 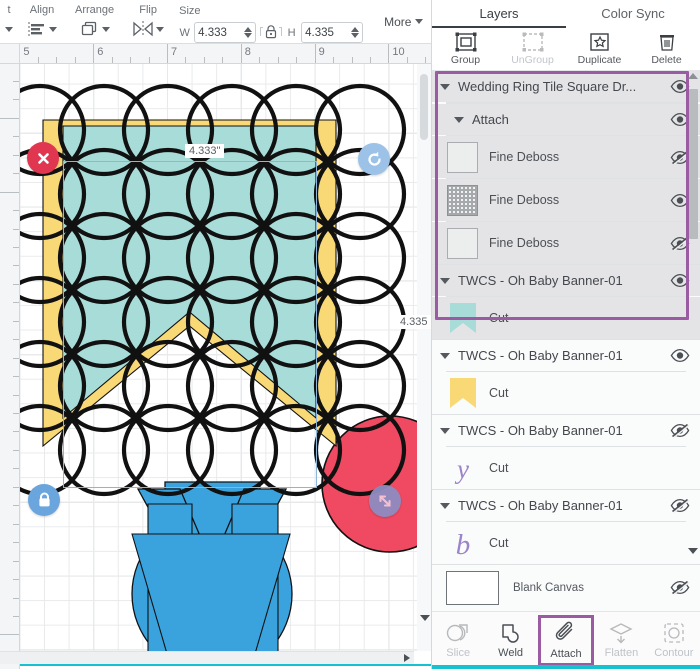 I want to click on panel-scroll-down-icon, so click(x=693, y=551).